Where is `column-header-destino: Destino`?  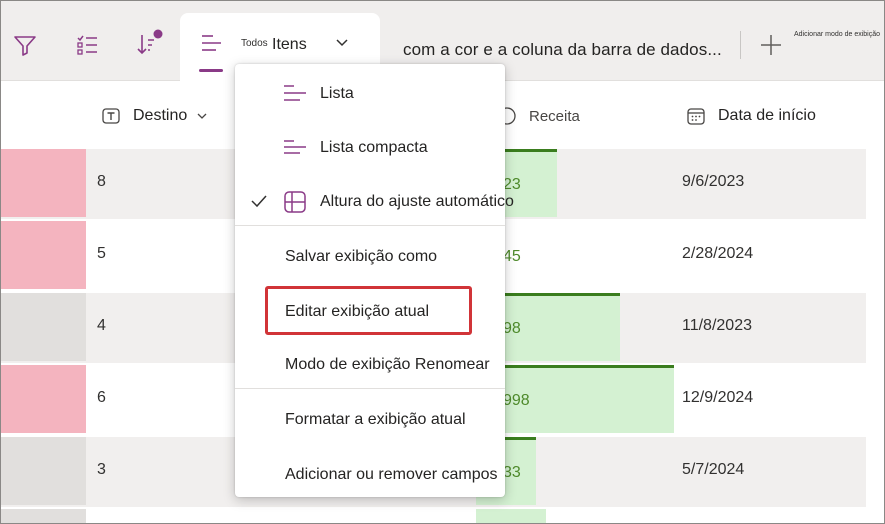 column-header-destino: Destino is located at coordinates (155, 116).